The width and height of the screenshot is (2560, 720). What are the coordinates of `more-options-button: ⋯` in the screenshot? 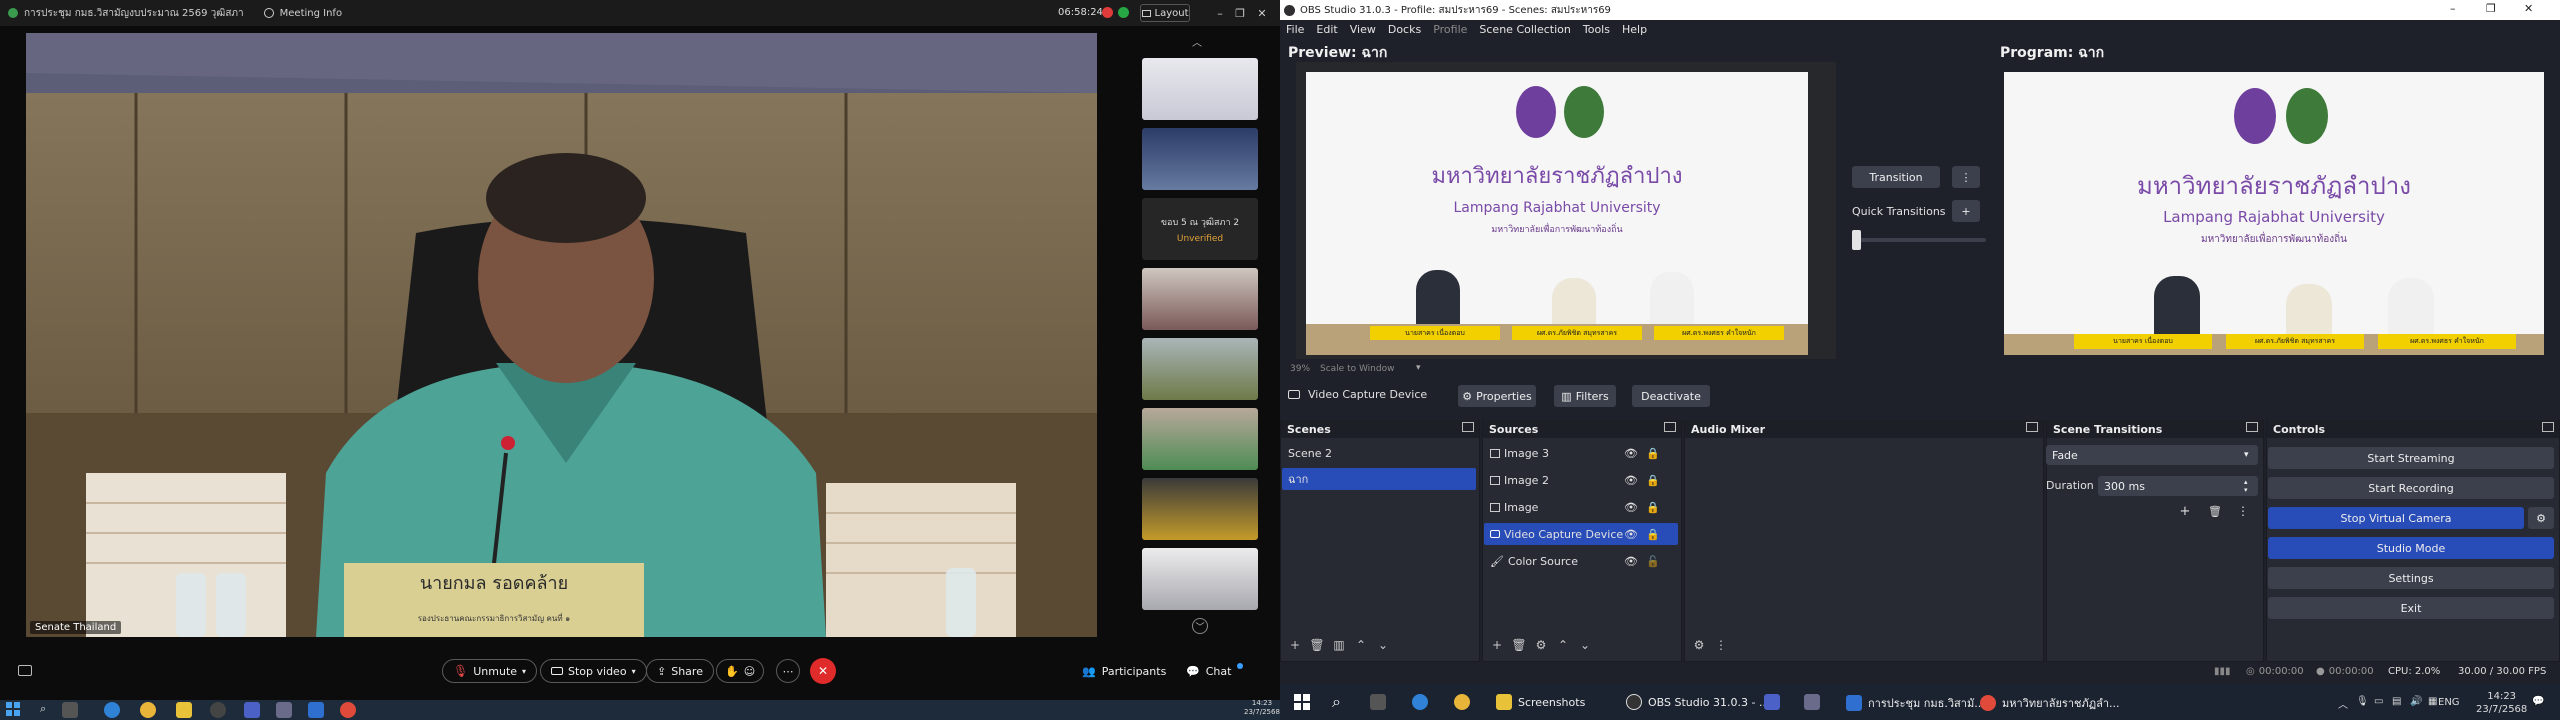 It's located at (788, 671).